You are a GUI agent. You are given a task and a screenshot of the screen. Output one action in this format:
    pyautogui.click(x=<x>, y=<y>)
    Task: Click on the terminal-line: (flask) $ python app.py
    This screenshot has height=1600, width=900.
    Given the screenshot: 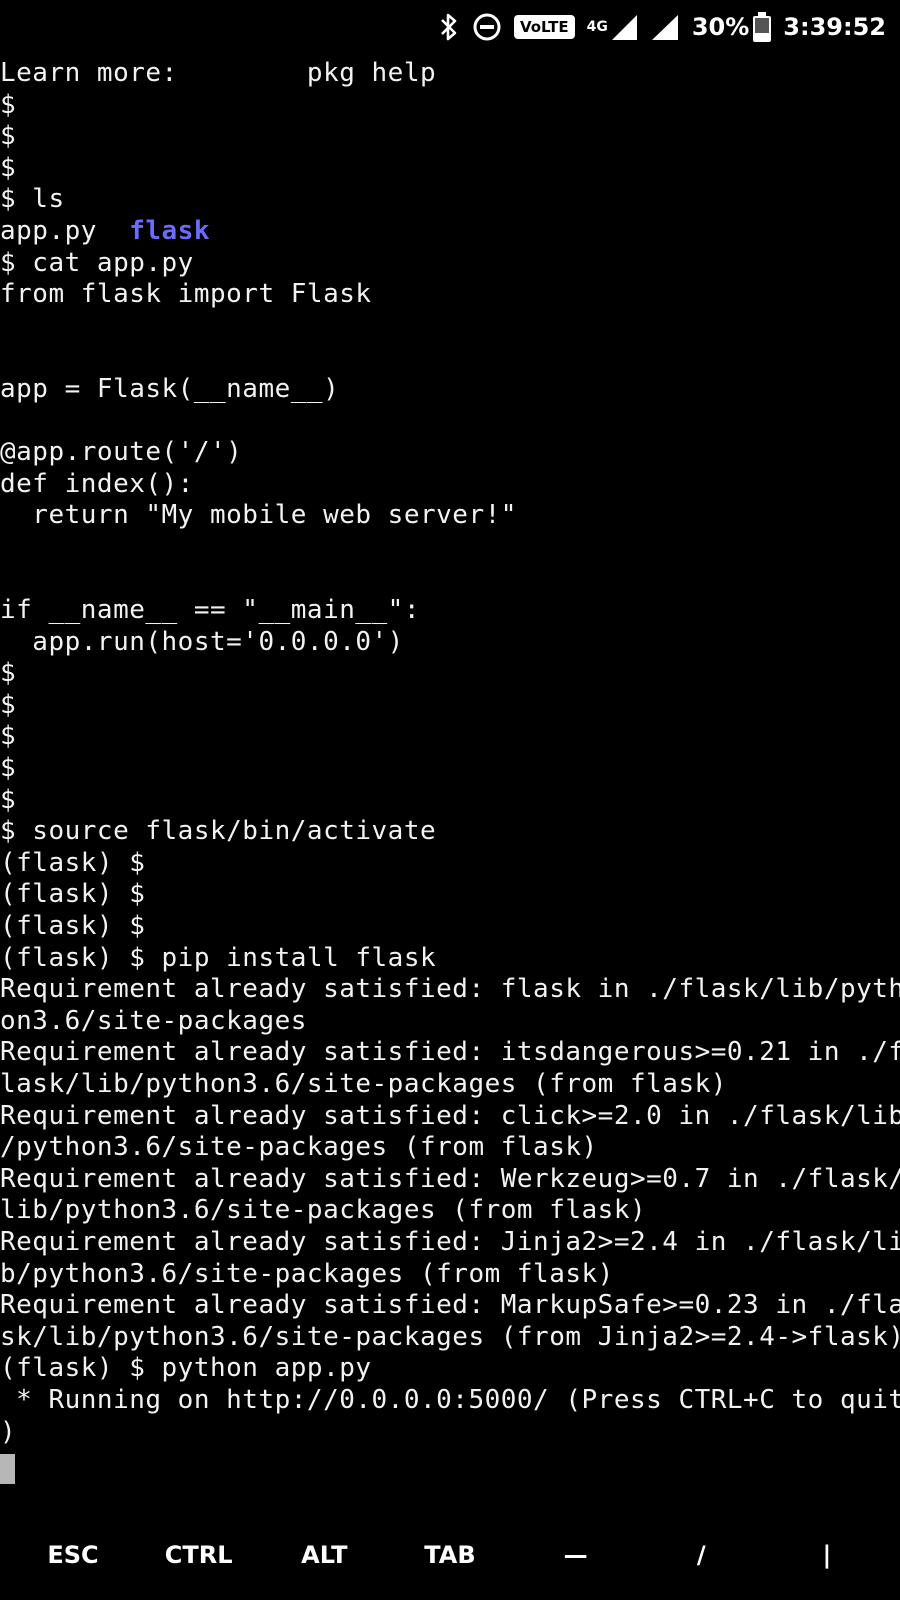 What is the action you would take?
    pyautogui.click(x=186, y=1368)
    